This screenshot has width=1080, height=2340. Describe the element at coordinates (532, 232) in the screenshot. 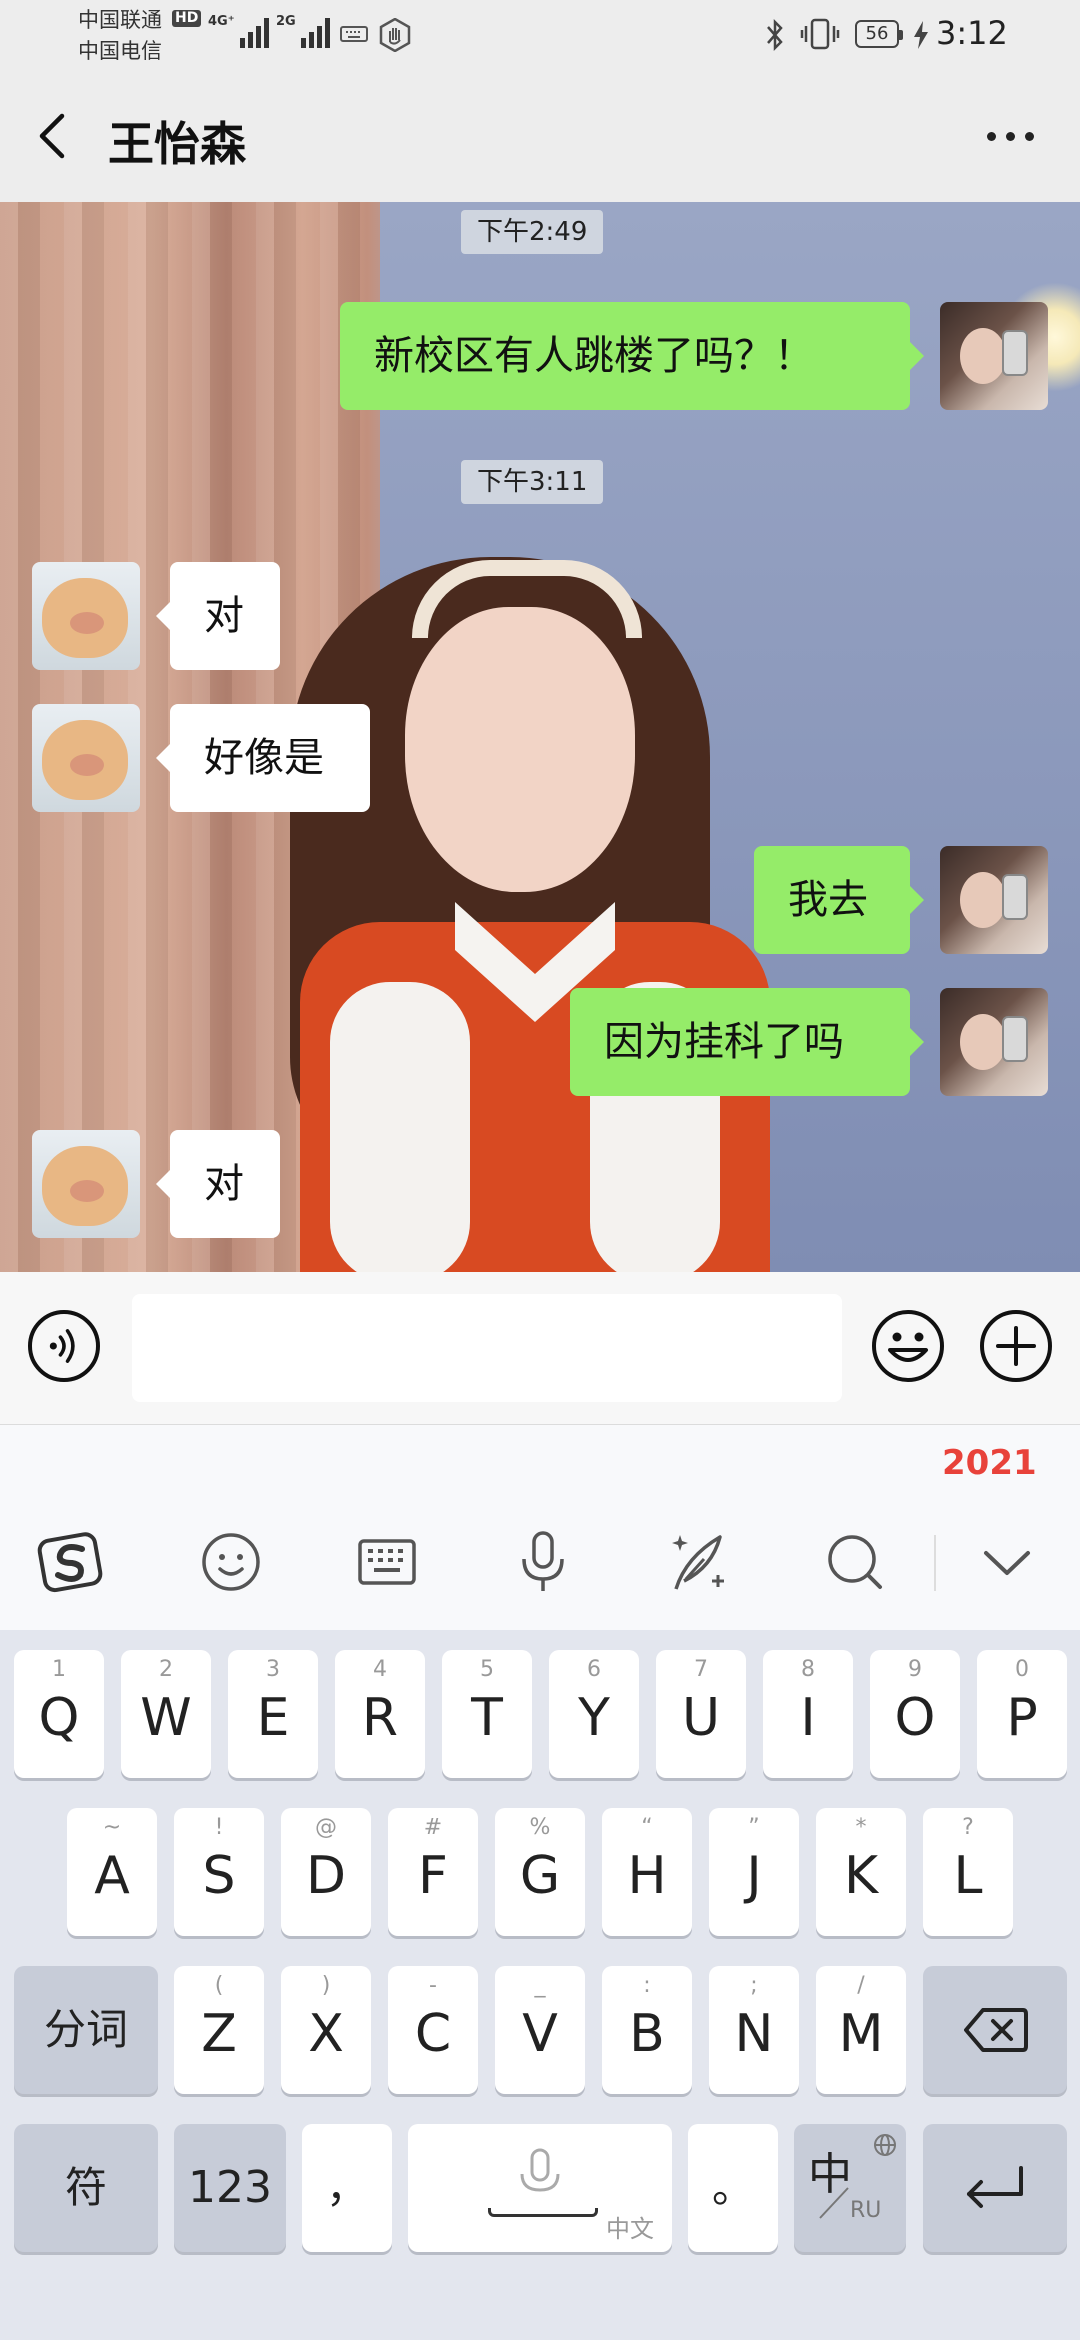

I see `timestamp: 下午2:49` at that location.